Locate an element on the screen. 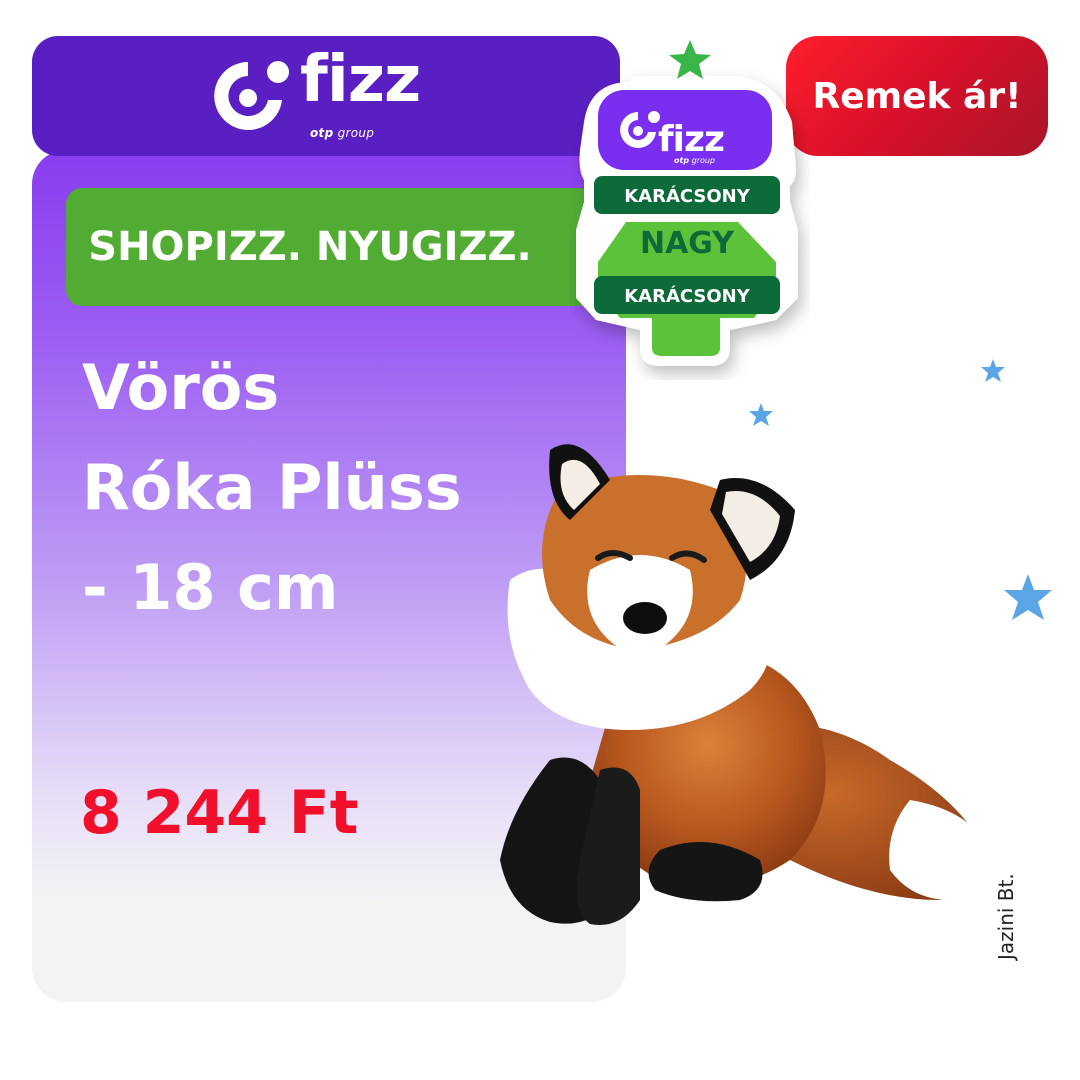 The image size is (1080, 1080). product-title: Vörös Róka Plüss - 18 cm is located at coordinates (302, 488).